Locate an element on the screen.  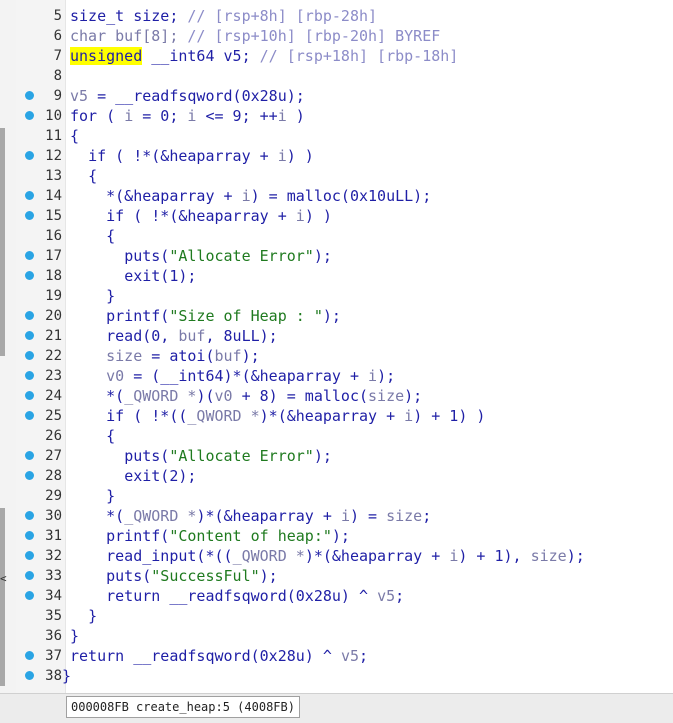
code-token: v0 is located at coordinates (224, 396).